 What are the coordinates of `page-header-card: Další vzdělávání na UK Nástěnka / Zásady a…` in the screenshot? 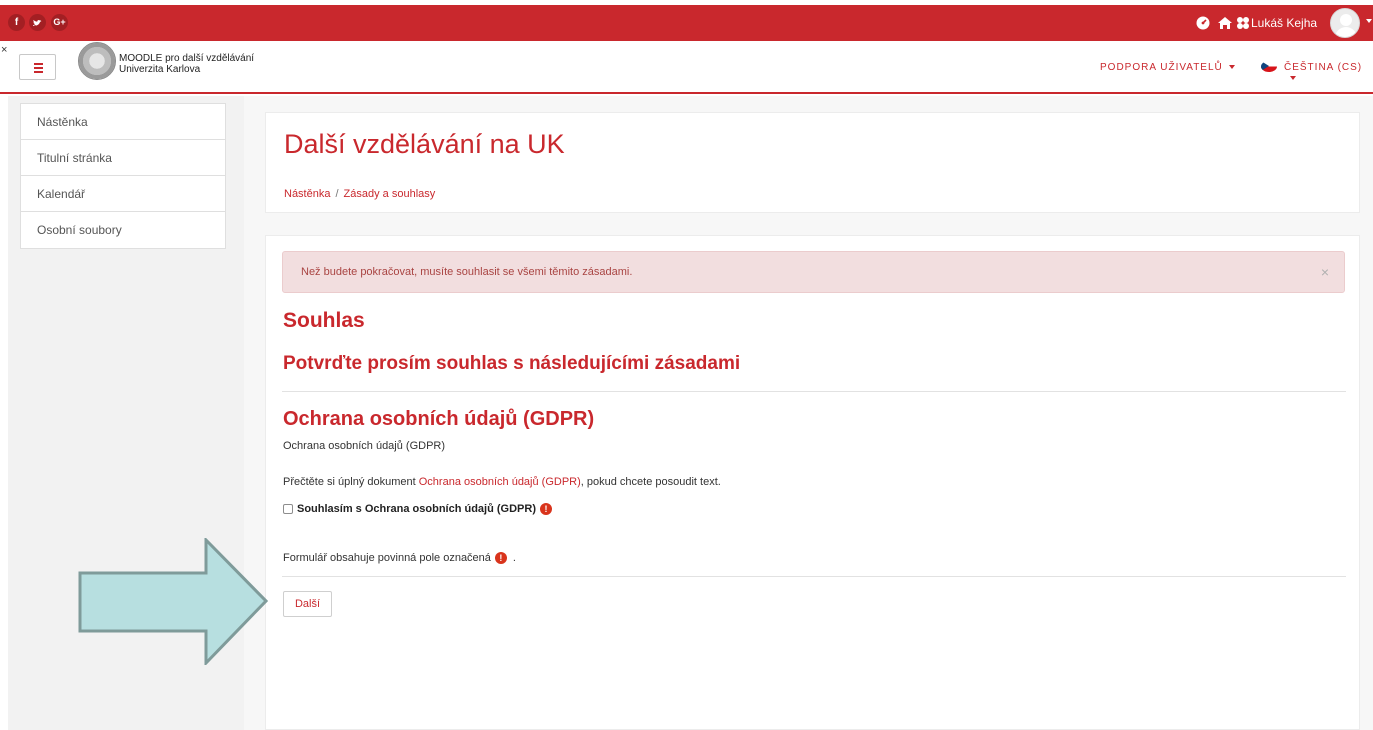 It's located at (812, 162).